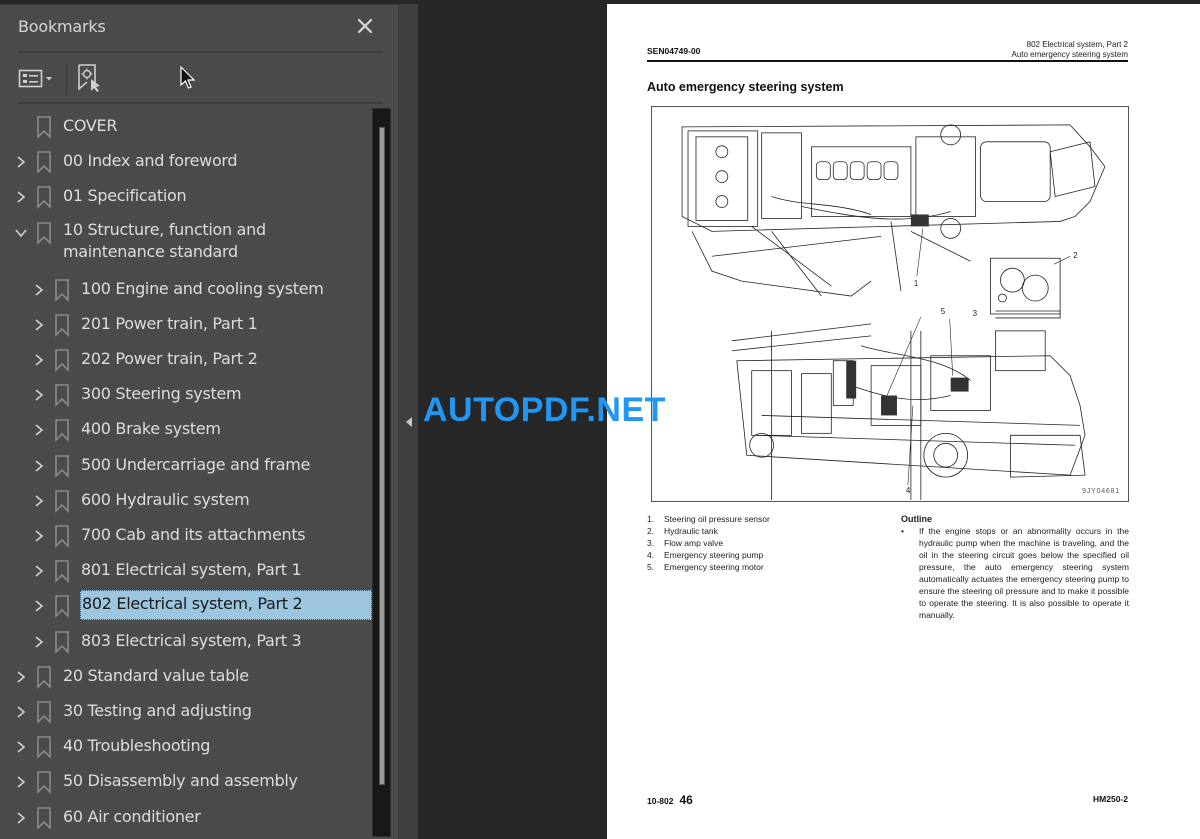 This screenshot has height=839, width=1200. What do you see at coordinates (887, 61) in the screenshot?
I see `header-rule` at bounding box center [887, 61].